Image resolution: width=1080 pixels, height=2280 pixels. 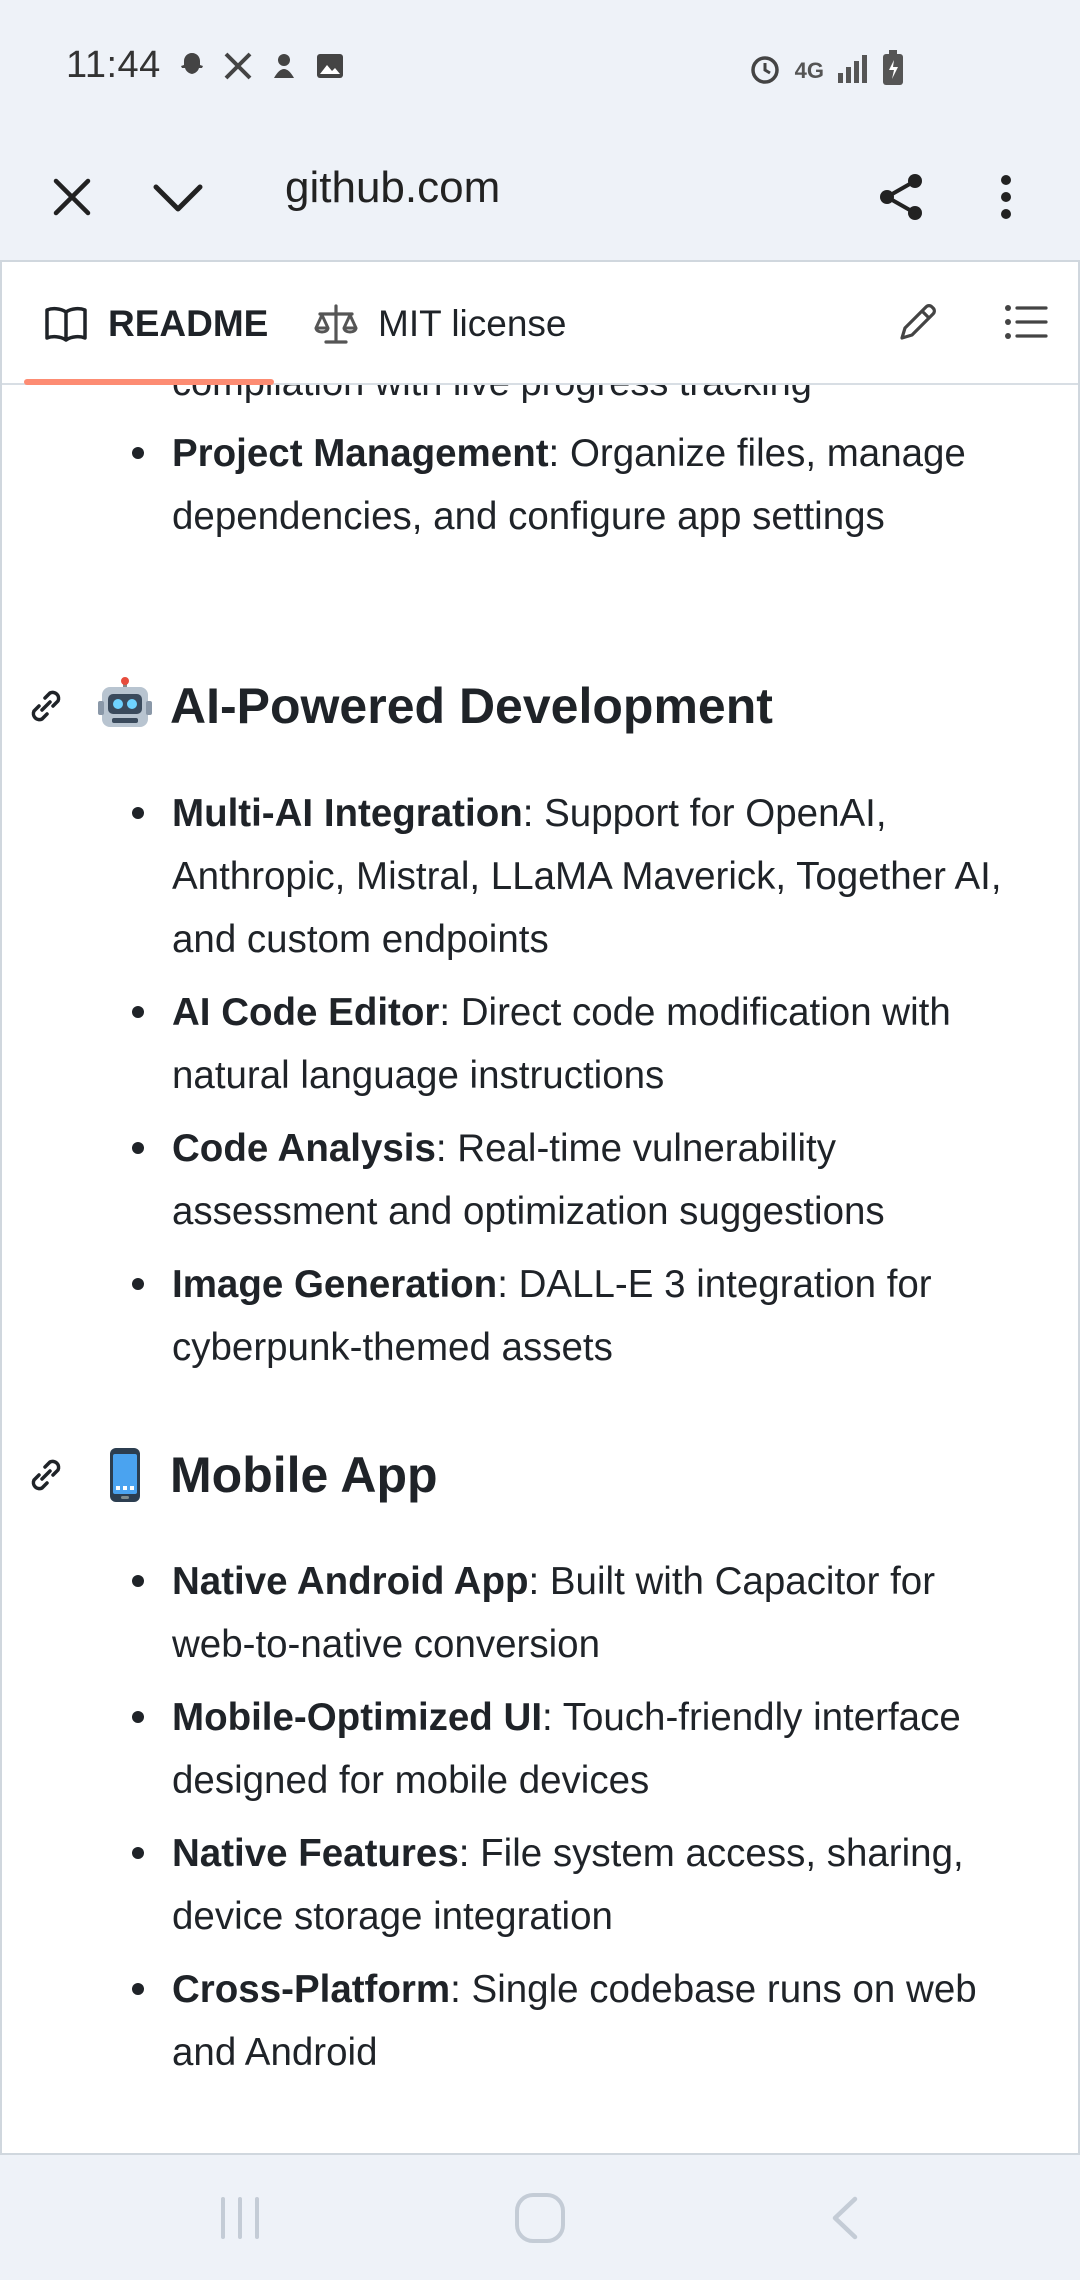 I want to click on close-icon, so click(x=72, y=197).